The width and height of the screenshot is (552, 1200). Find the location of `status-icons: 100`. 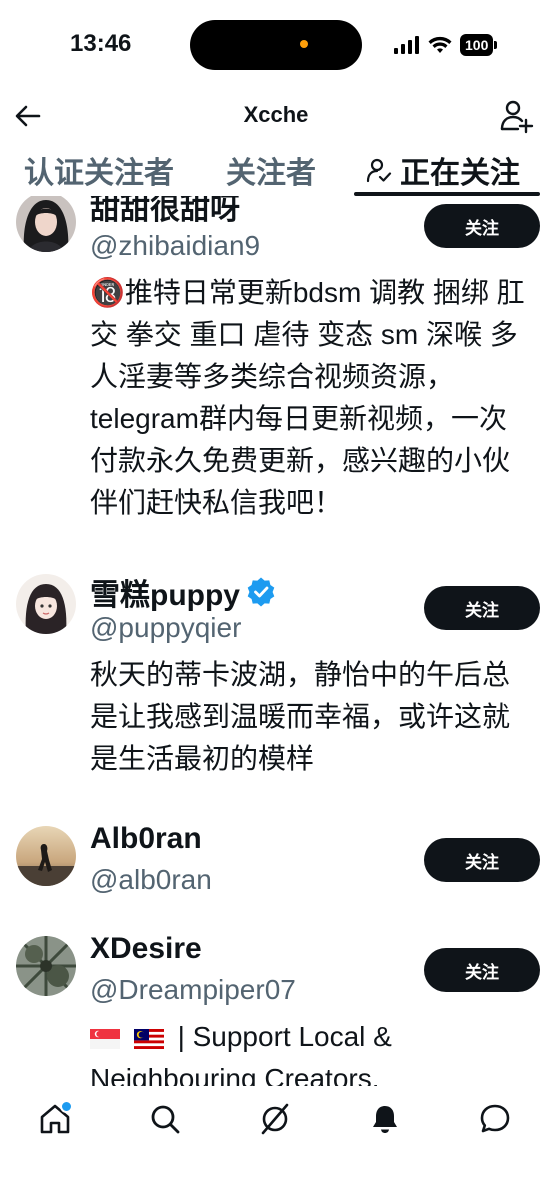

status-icons: 100 is located at coordinates (446, 45).